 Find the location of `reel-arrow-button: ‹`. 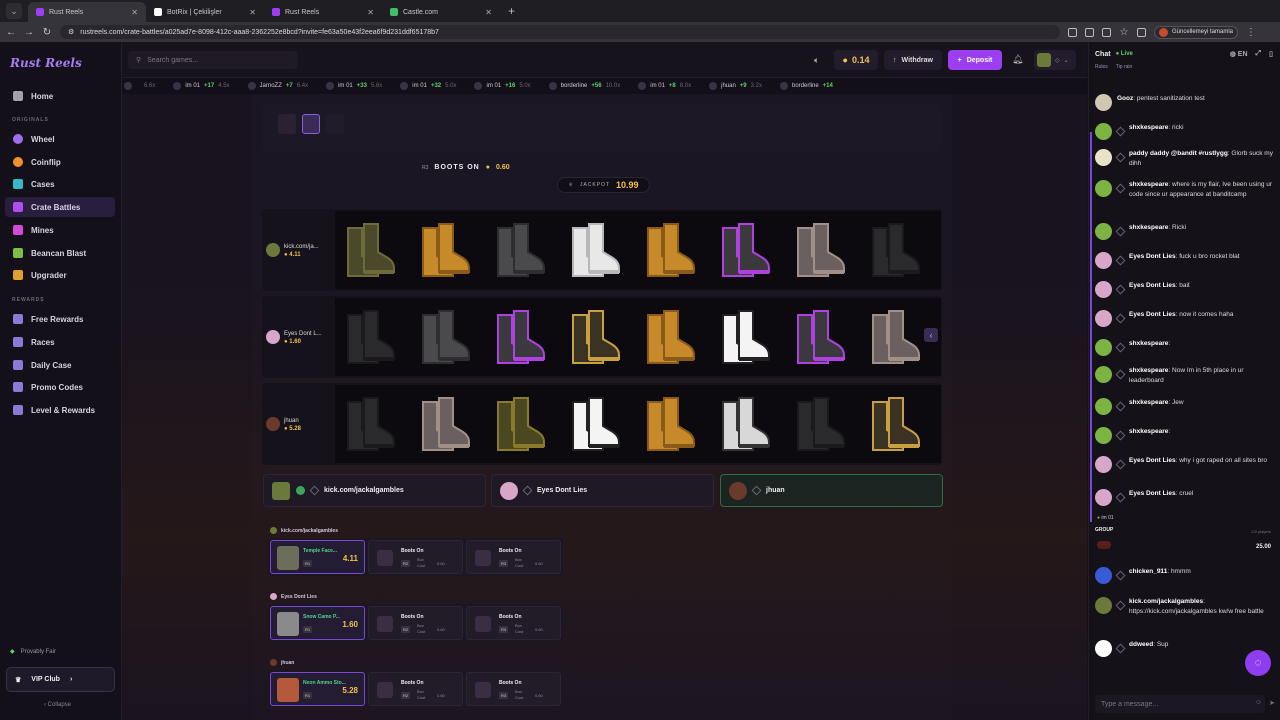

reel-arrow-button: ‹ is located at coordinates (931, 335).